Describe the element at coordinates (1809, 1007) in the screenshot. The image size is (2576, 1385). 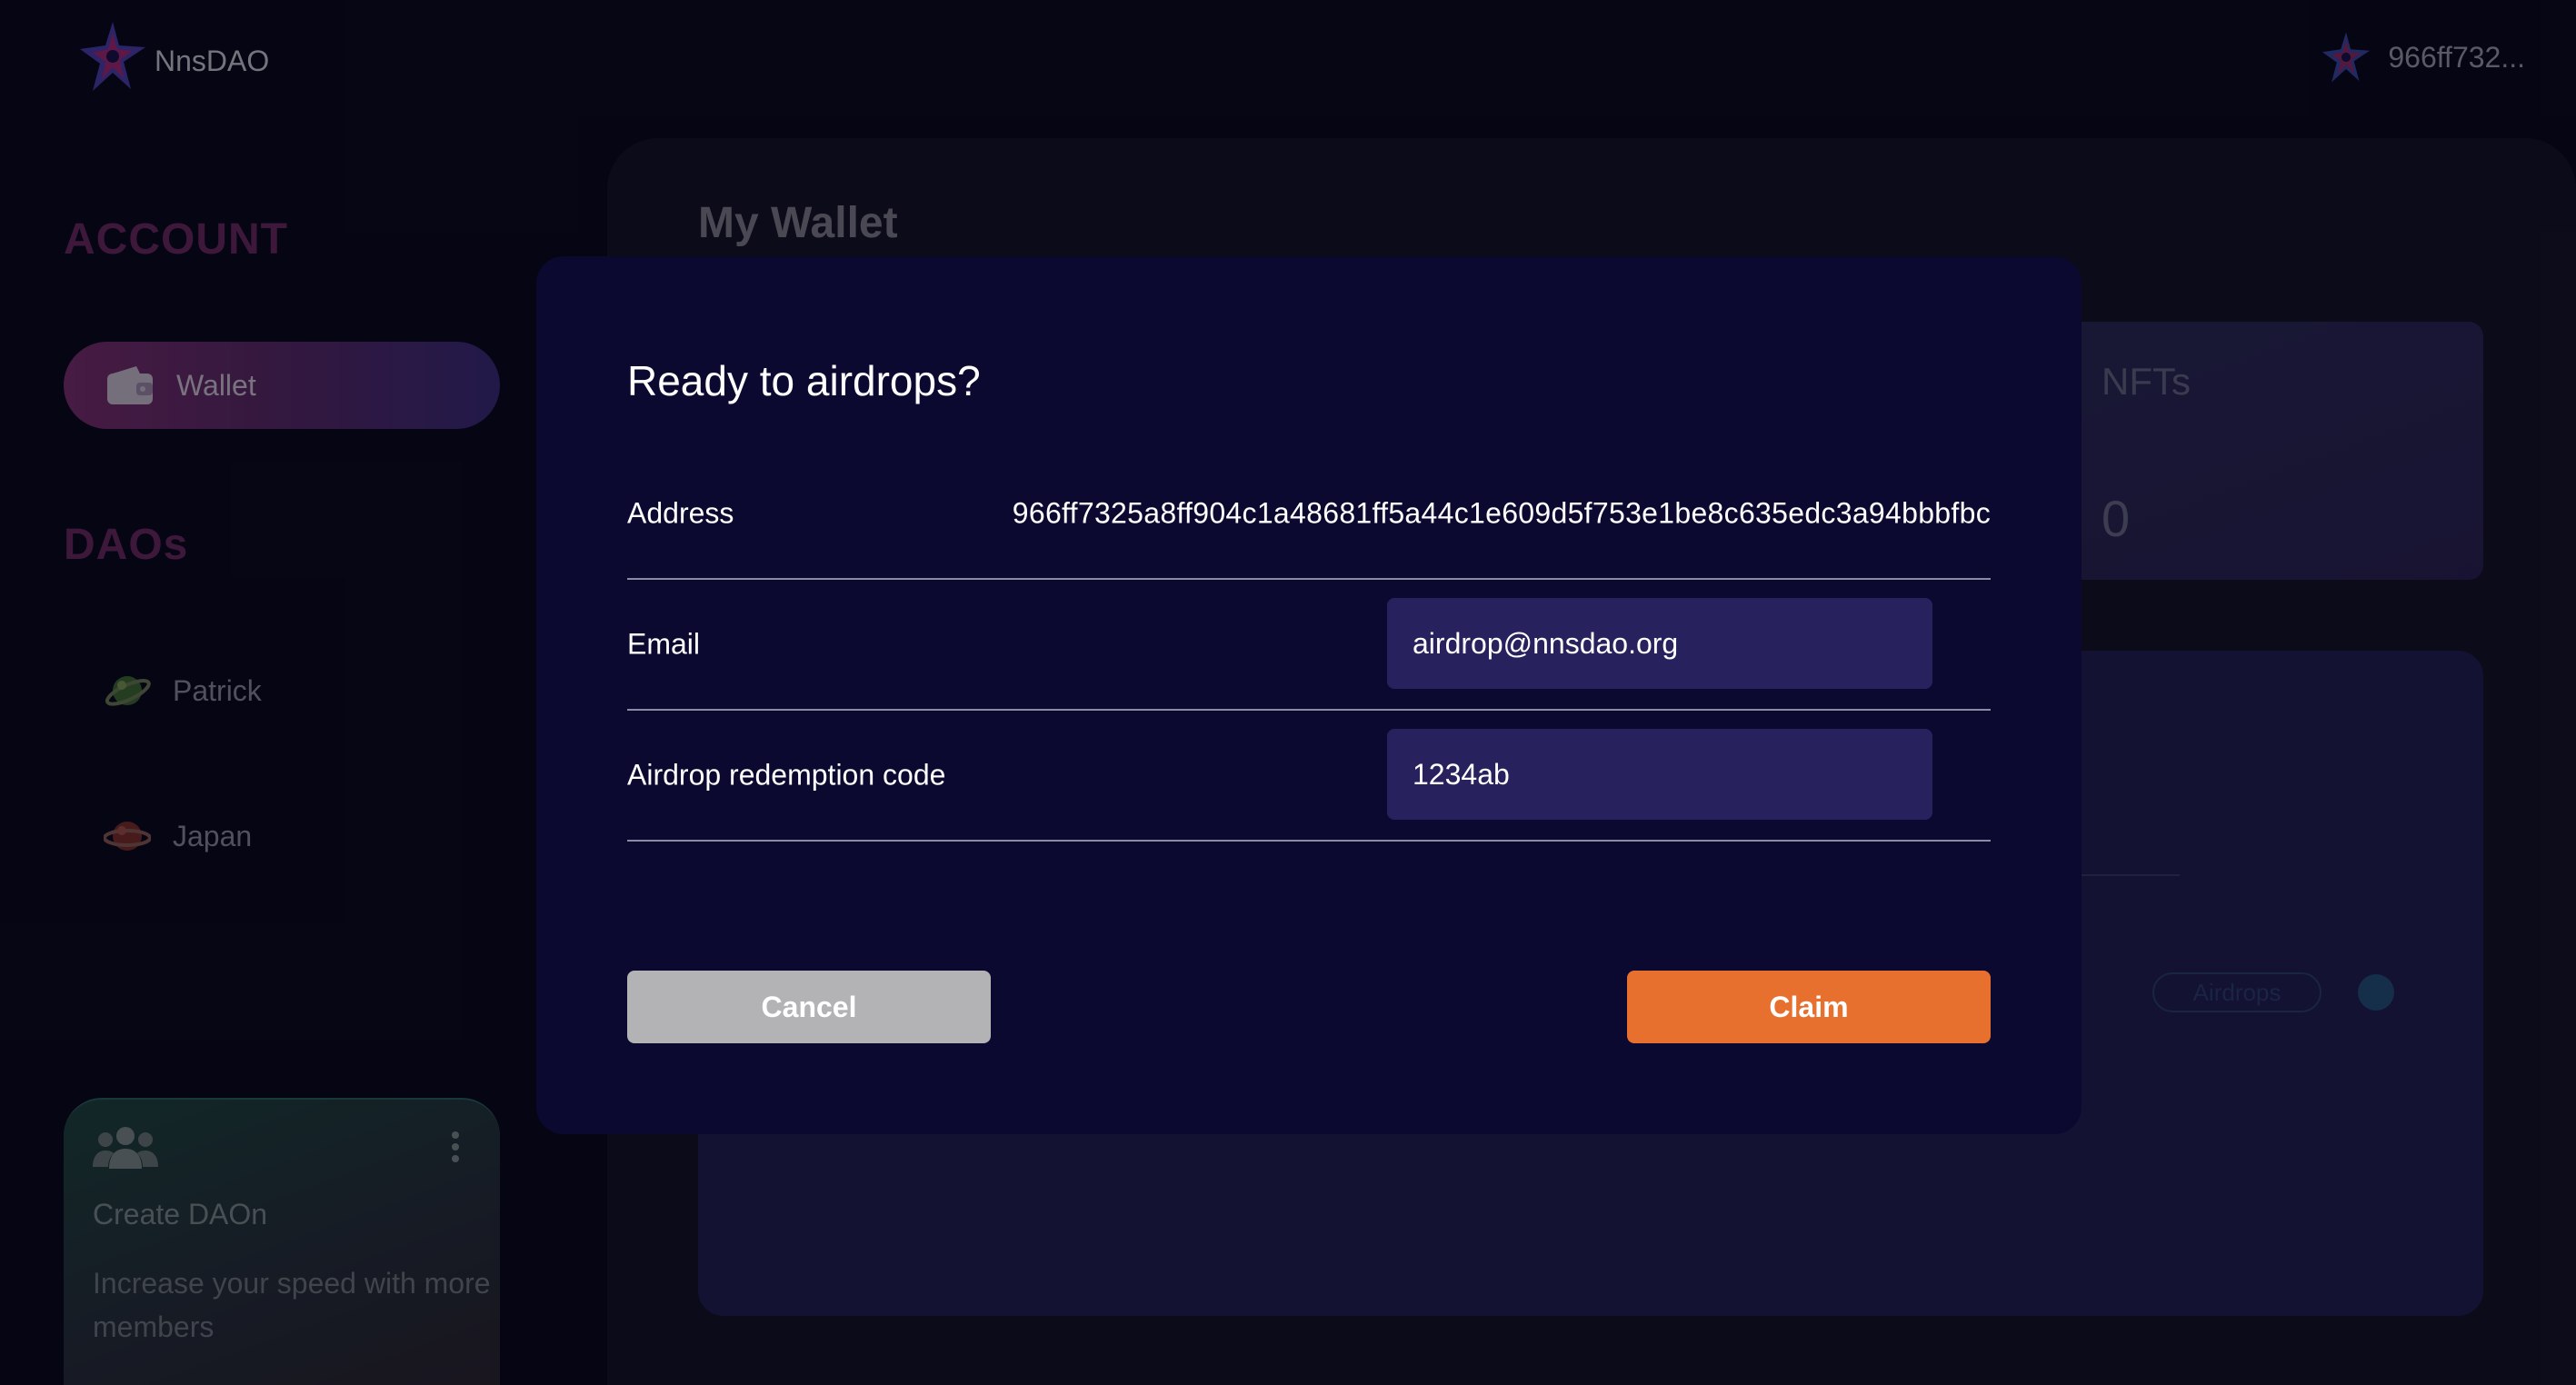
I see `claim-button: Claim` at that location.